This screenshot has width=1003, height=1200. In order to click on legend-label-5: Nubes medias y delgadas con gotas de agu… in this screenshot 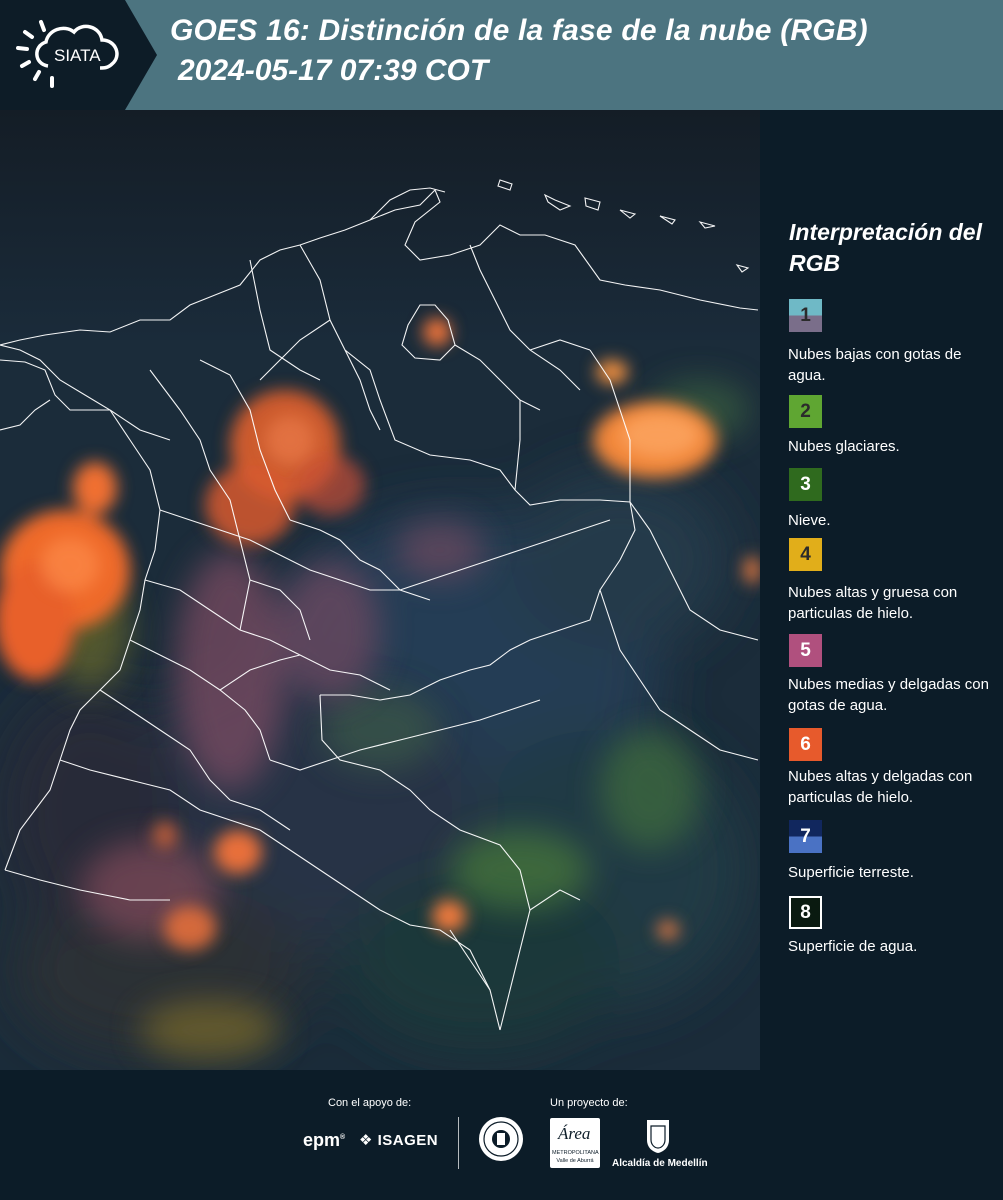, I will do `click(888, 695)`.